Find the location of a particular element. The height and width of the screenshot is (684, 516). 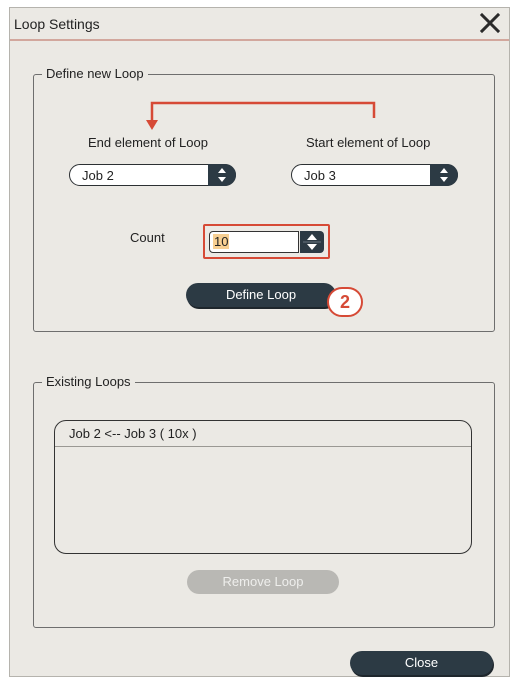

close-icon is located at coordinates (490, 23).